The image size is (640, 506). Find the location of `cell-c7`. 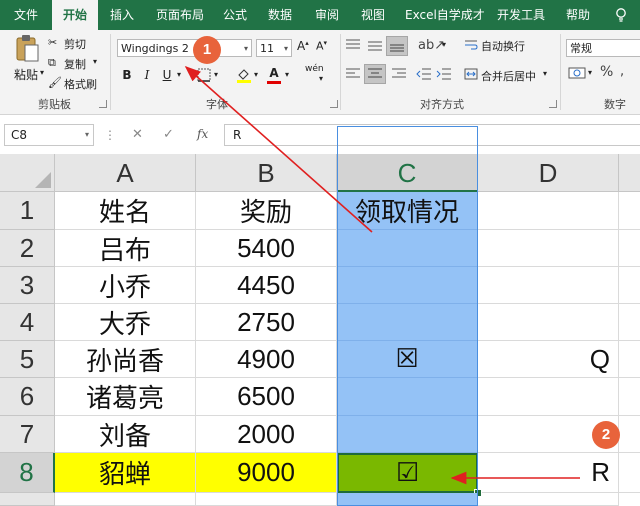

cell-c7 is located at coordinates (407, 434).